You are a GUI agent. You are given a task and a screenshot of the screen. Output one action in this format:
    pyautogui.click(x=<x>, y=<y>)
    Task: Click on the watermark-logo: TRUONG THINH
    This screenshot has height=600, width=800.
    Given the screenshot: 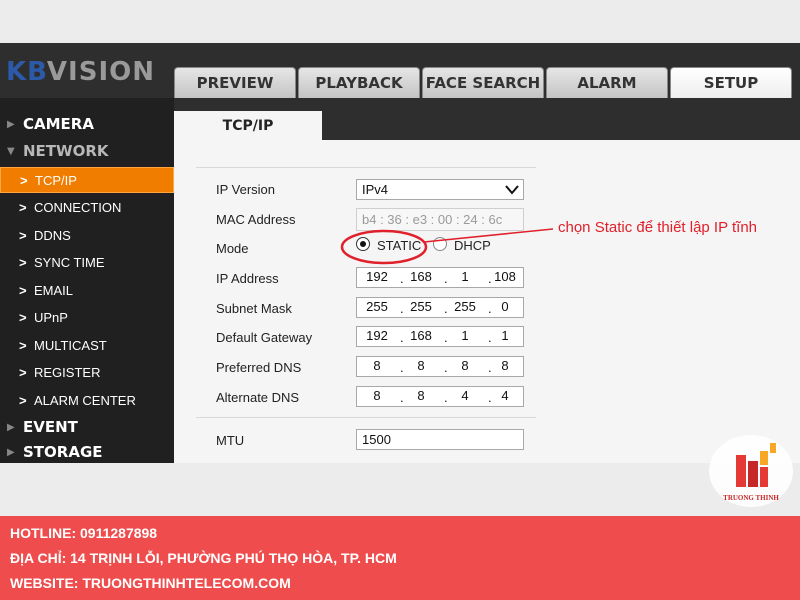 What is the action you would take?
    pyautogui.click(x=751, y=471)
    